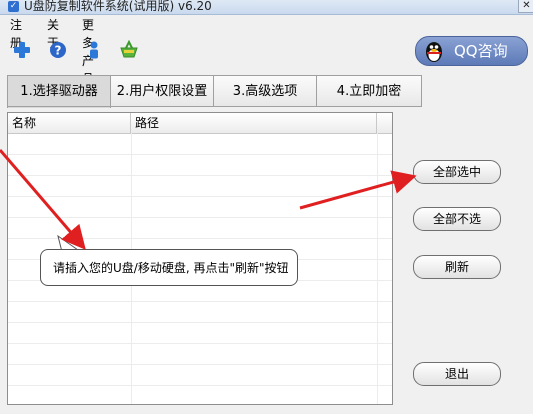  Describe the element at coordinates (525, 6) in the screenshot. I see `close-button: ✕` at that location.